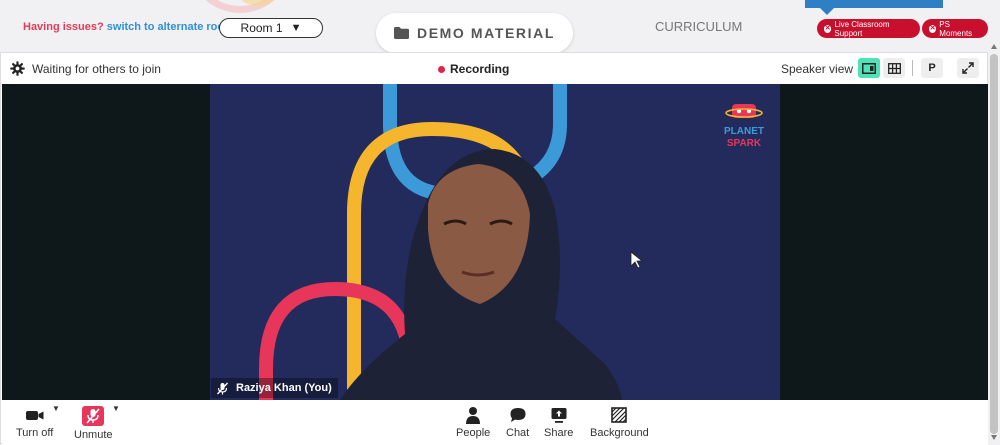 This screenshot has width=1000, height=445. I want to click on recording-label: Recording, so click(480, 69).